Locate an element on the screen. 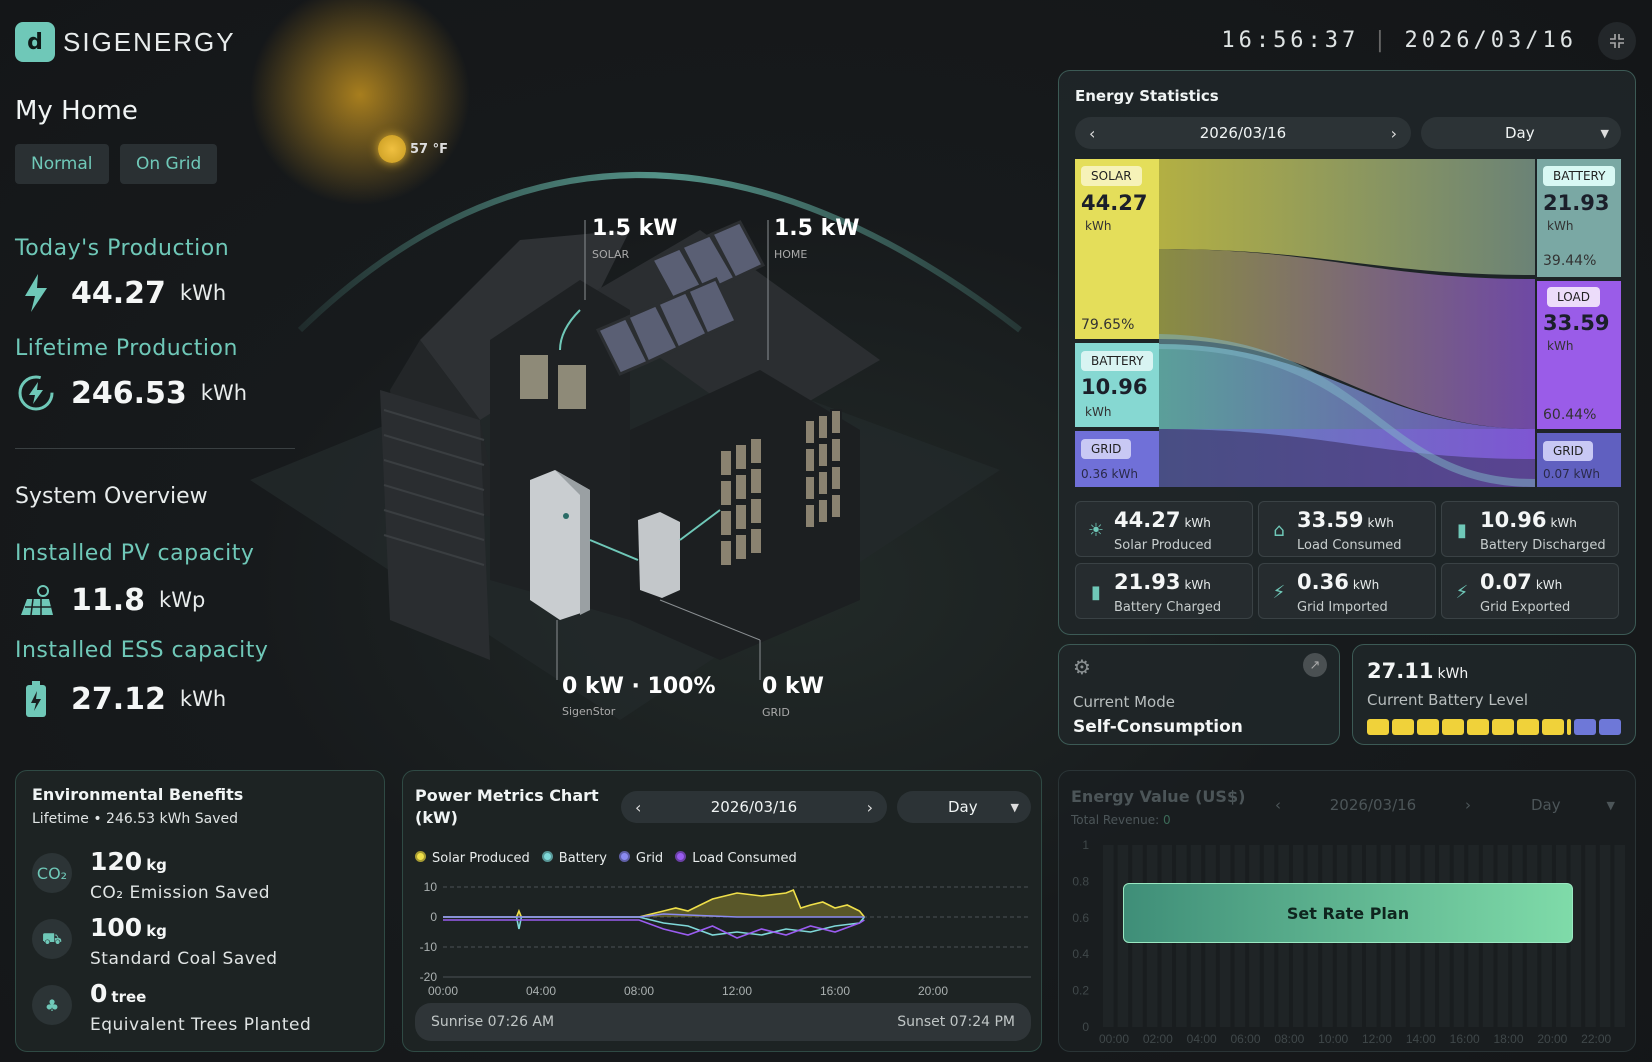 This screenshot has width=1652, height=1062. sigenstor-power-value: 0 kW · 100% is located at coordinates (639, 686).